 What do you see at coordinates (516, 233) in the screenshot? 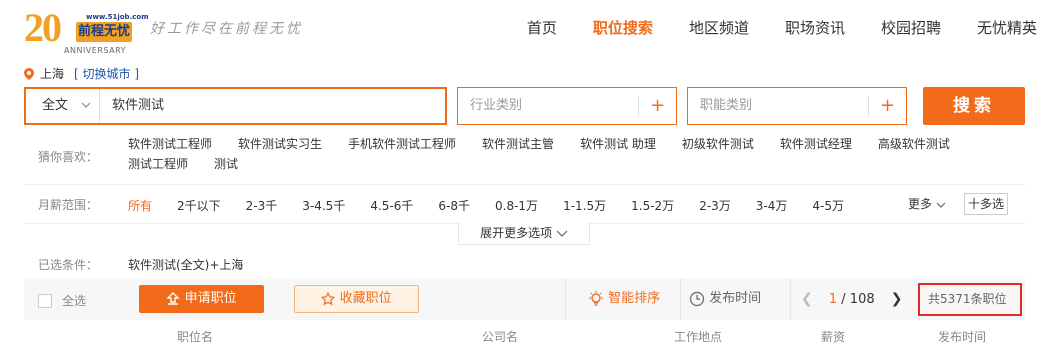
I see `expand-label: 展开更多选项` at bounding box center [516, 233].